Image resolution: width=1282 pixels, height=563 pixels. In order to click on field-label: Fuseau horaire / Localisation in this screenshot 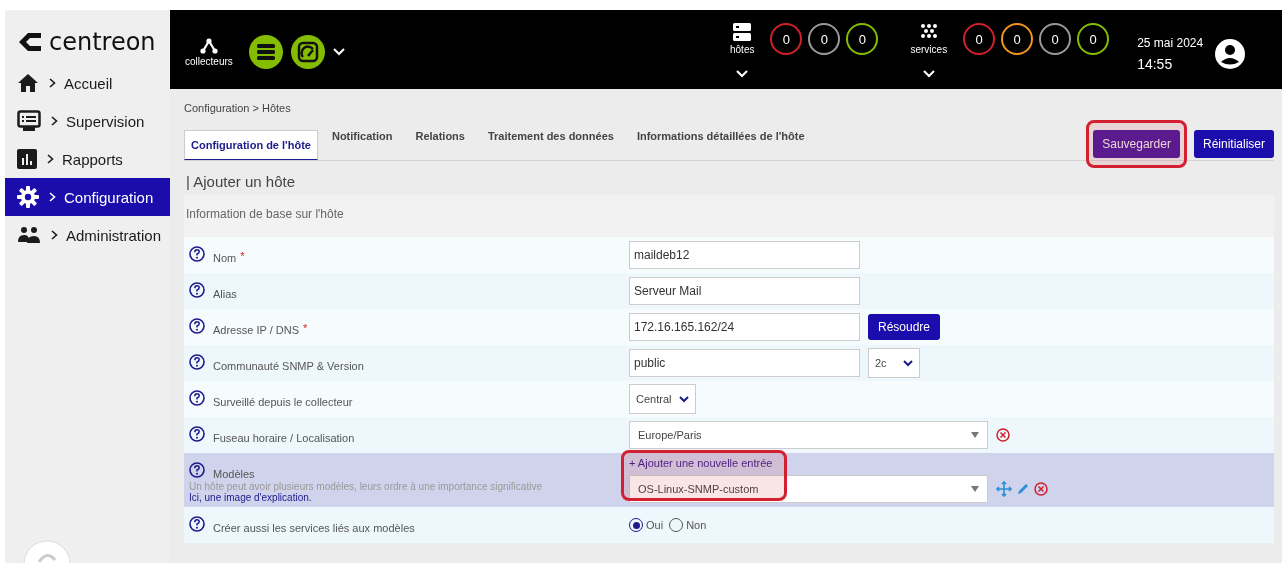, I will do `click(284, 438)`.